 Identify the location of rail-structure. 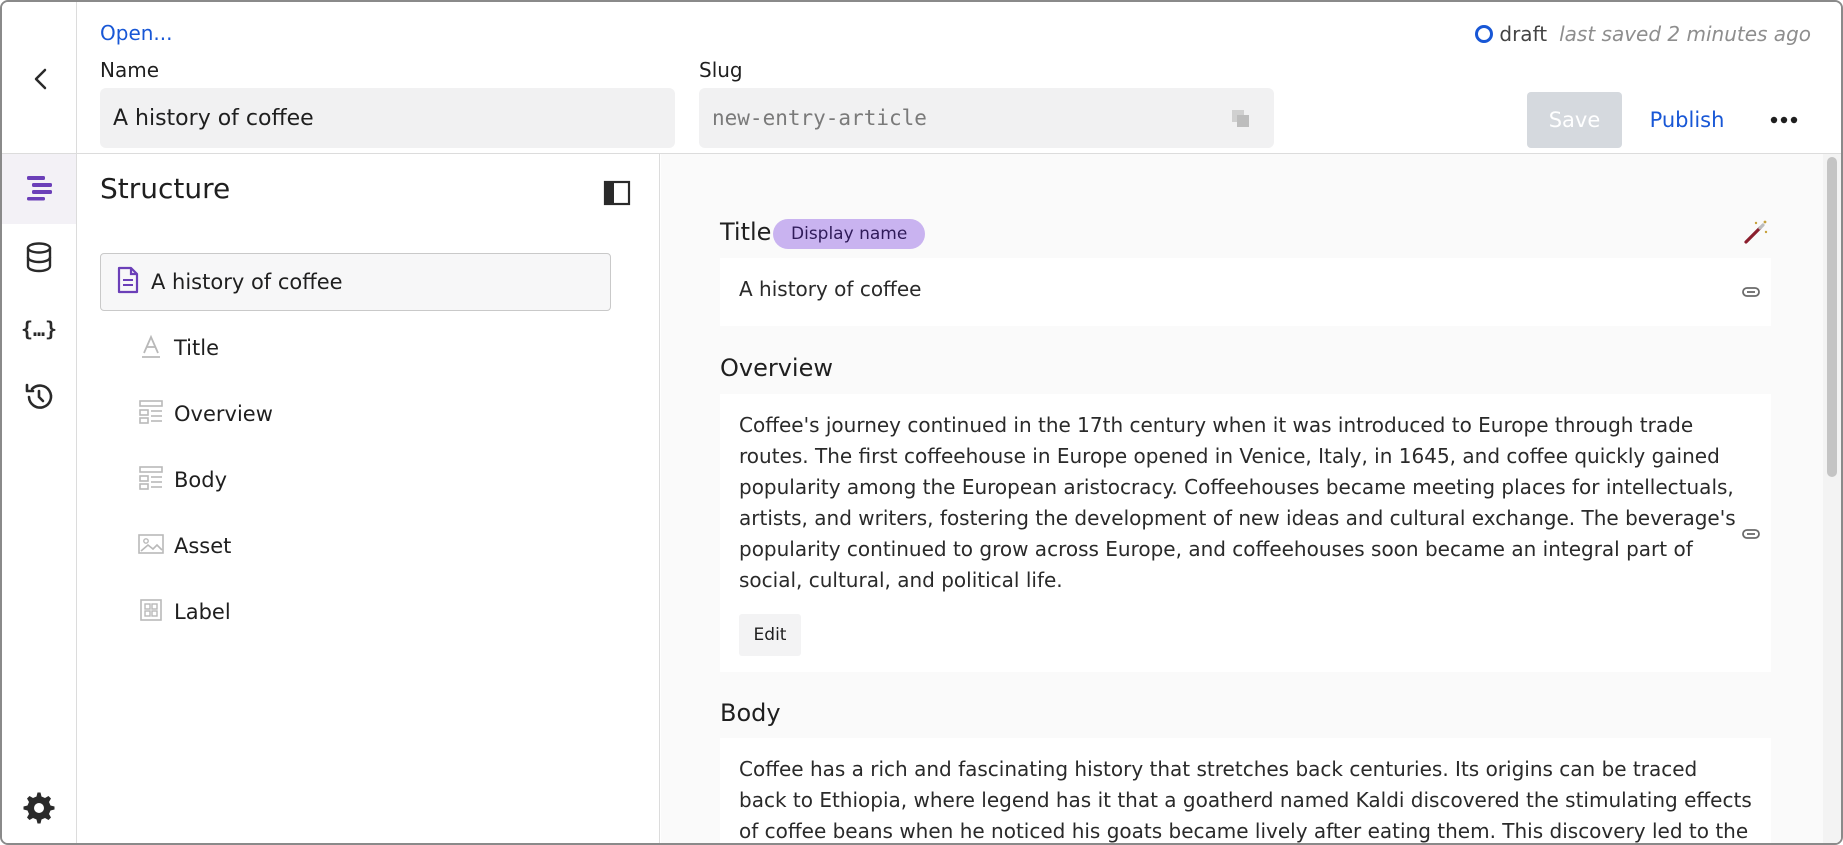
(39, 189).